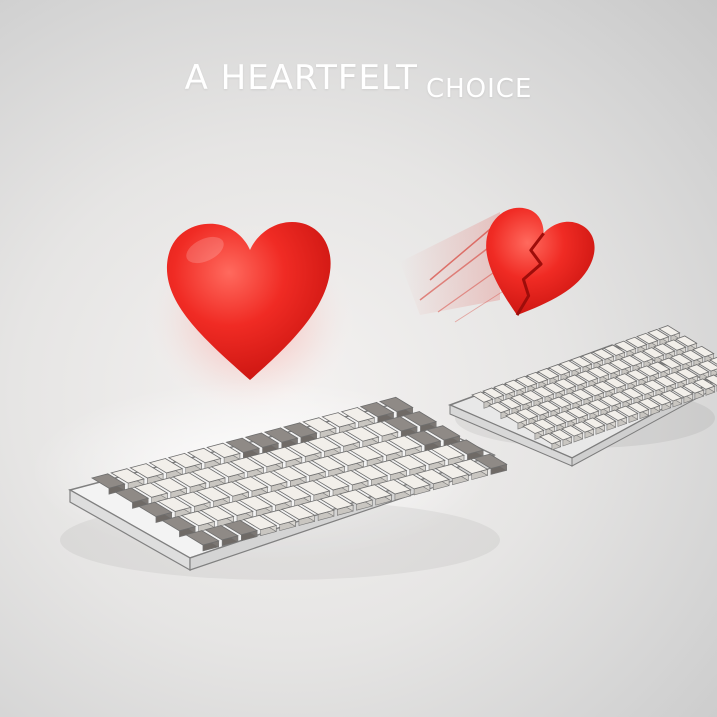 Image resolution: width=717 pixels, height=717 pixels. I want to click on small-keyboard, so click(582, 396).